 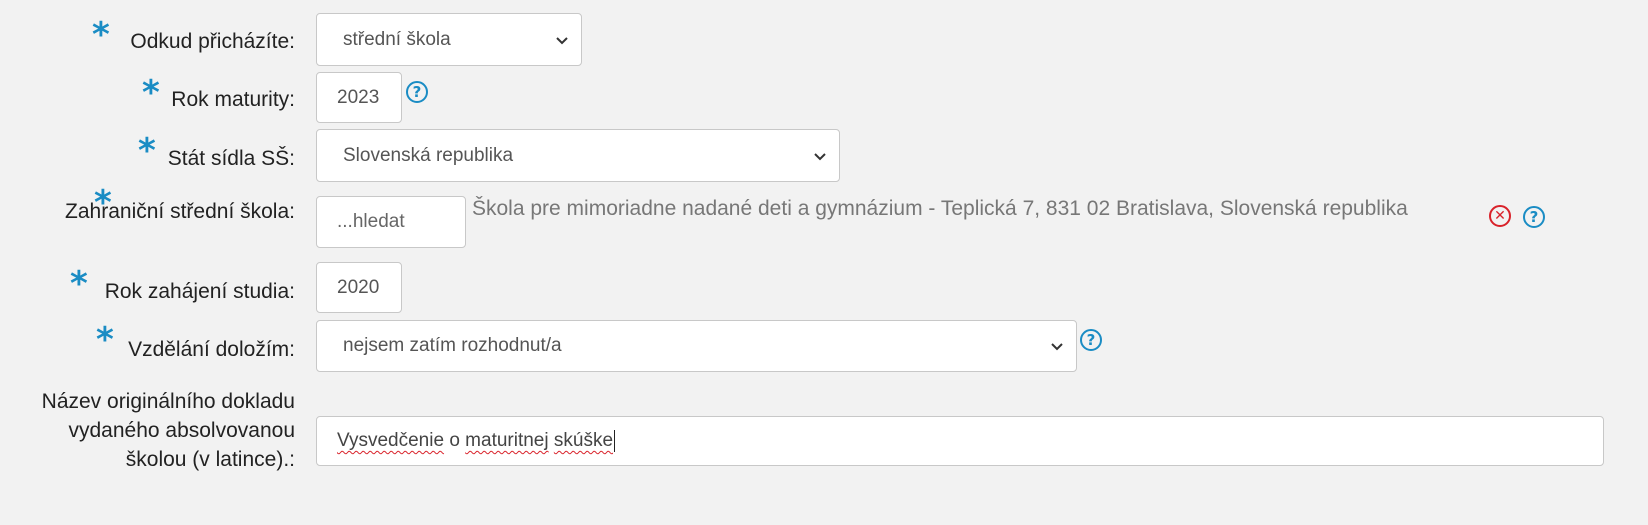 I want to click on school-country-value: Slovenská republika, so click(x=428, y=155).